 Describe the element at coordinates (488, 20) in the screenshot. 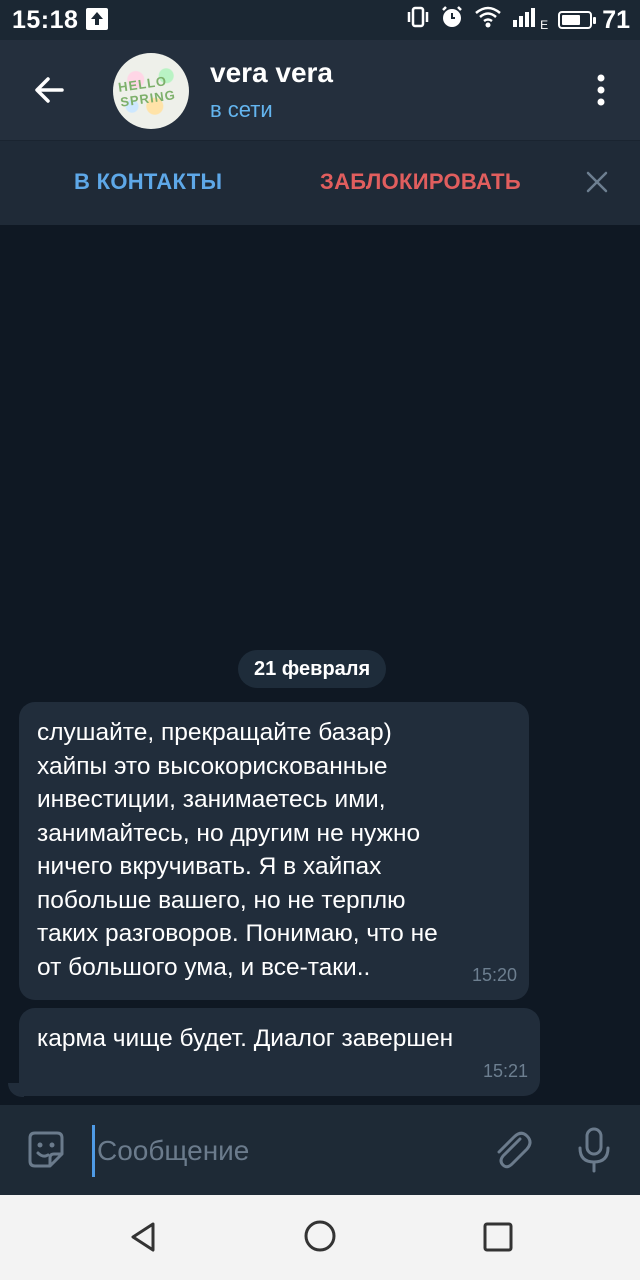

I see `wifi-icon` at that location.